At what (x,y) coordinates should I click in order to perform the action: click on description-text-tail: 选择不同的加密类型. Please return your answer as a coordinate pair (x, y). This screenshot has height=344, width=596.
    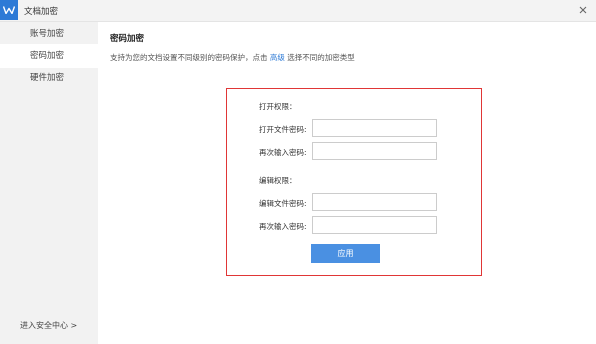
    Looking at the image, I should click on (321, 57).